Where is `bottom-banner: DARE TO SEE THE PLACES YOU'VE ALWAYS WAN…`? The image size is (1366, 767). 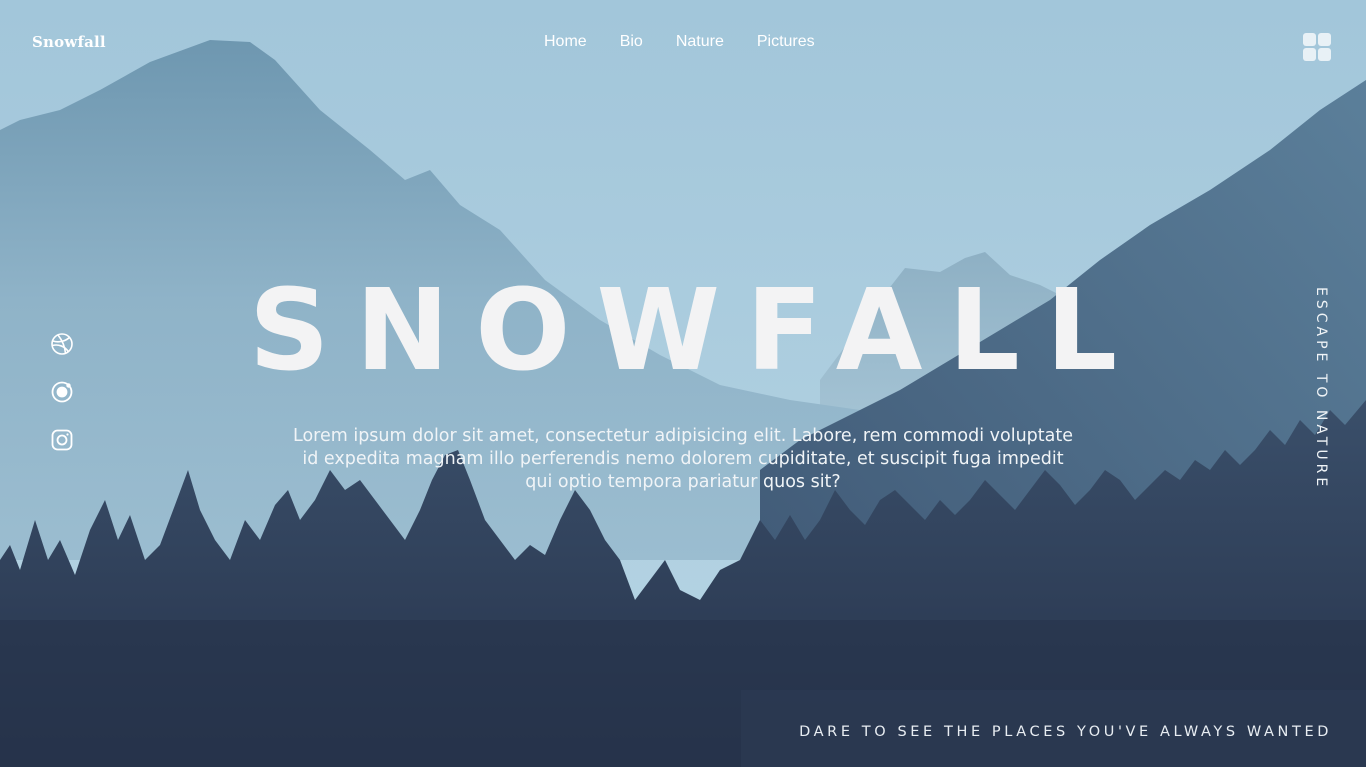 bottom-banner: DARE TO SEE THE PLACES YOU'VE ALWAYS WAN… is located at coordinates (1053, 728).